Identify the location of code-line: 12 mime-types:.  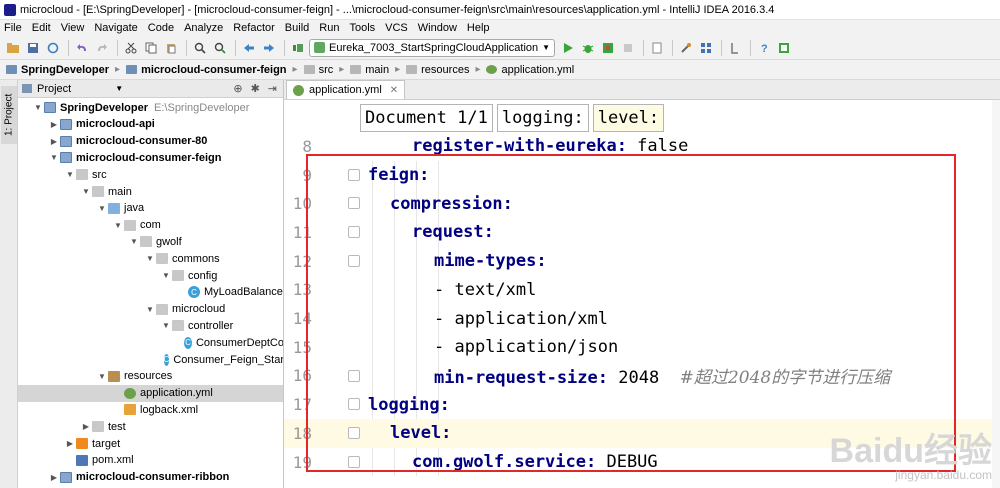
(642, 261).